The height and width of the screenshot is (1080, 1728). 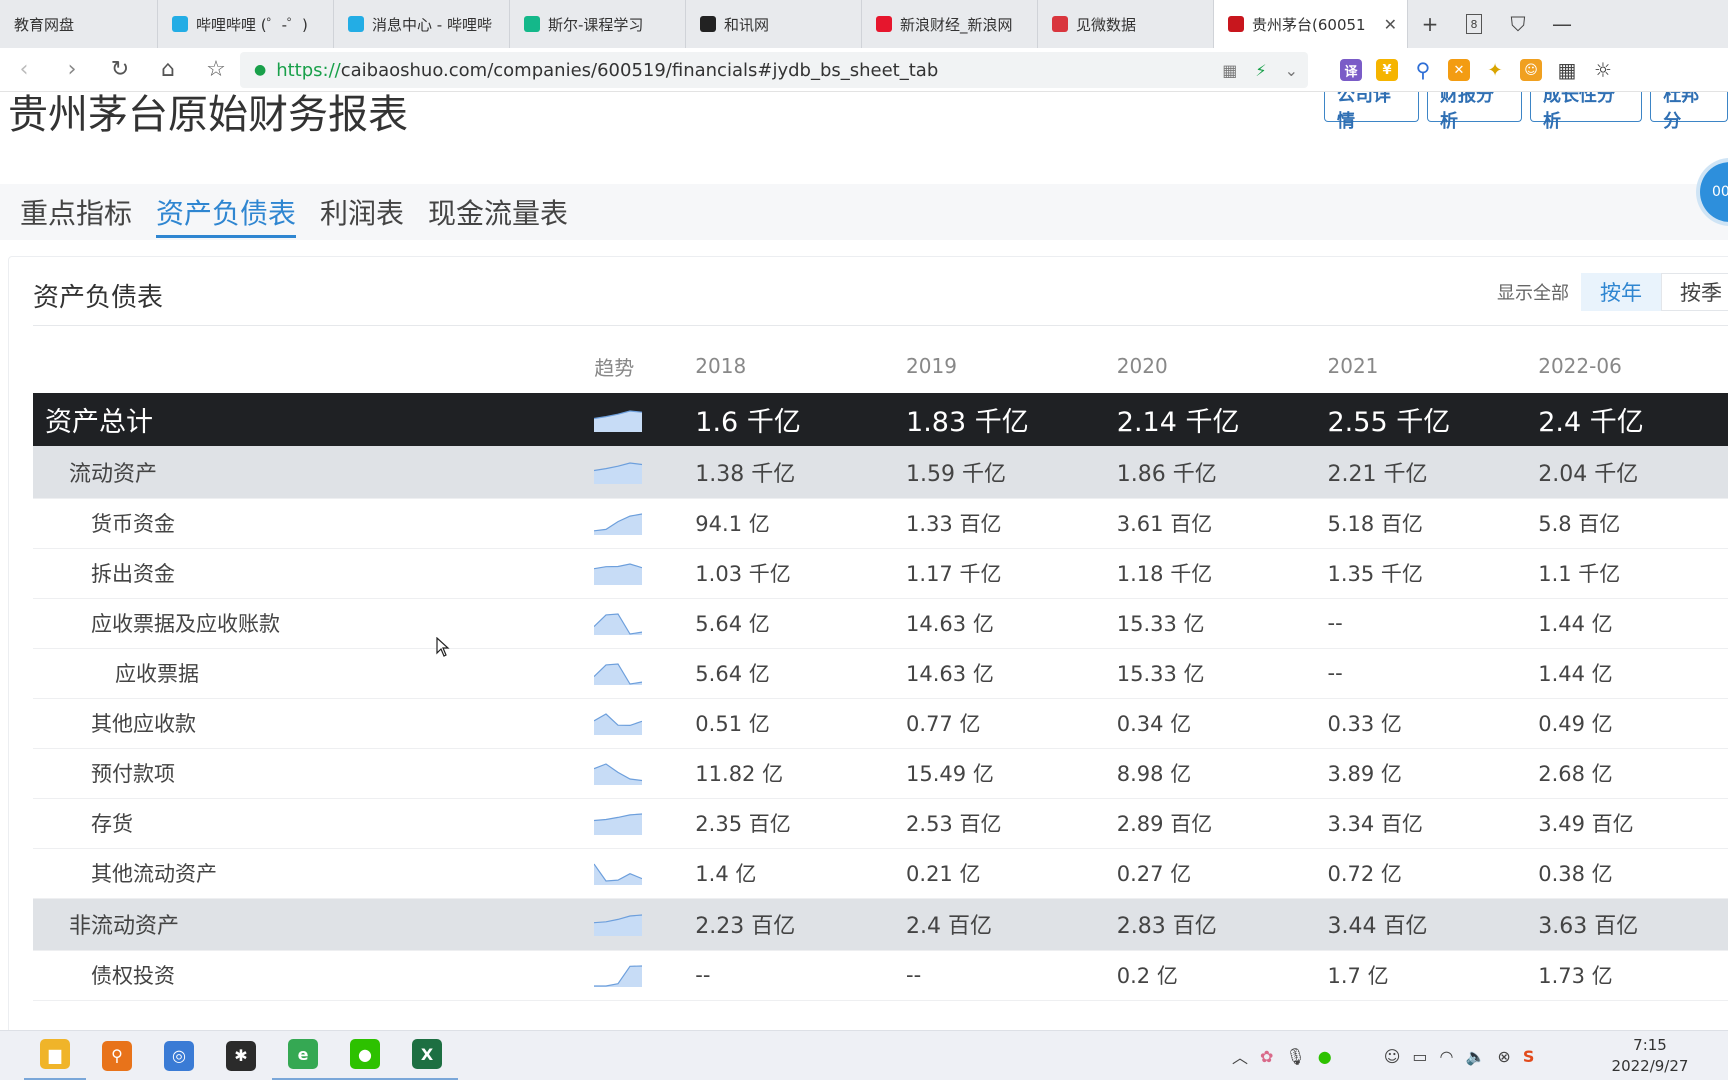 I want to click on row-value: 1.44 亿, so click(x=1633, y=673).